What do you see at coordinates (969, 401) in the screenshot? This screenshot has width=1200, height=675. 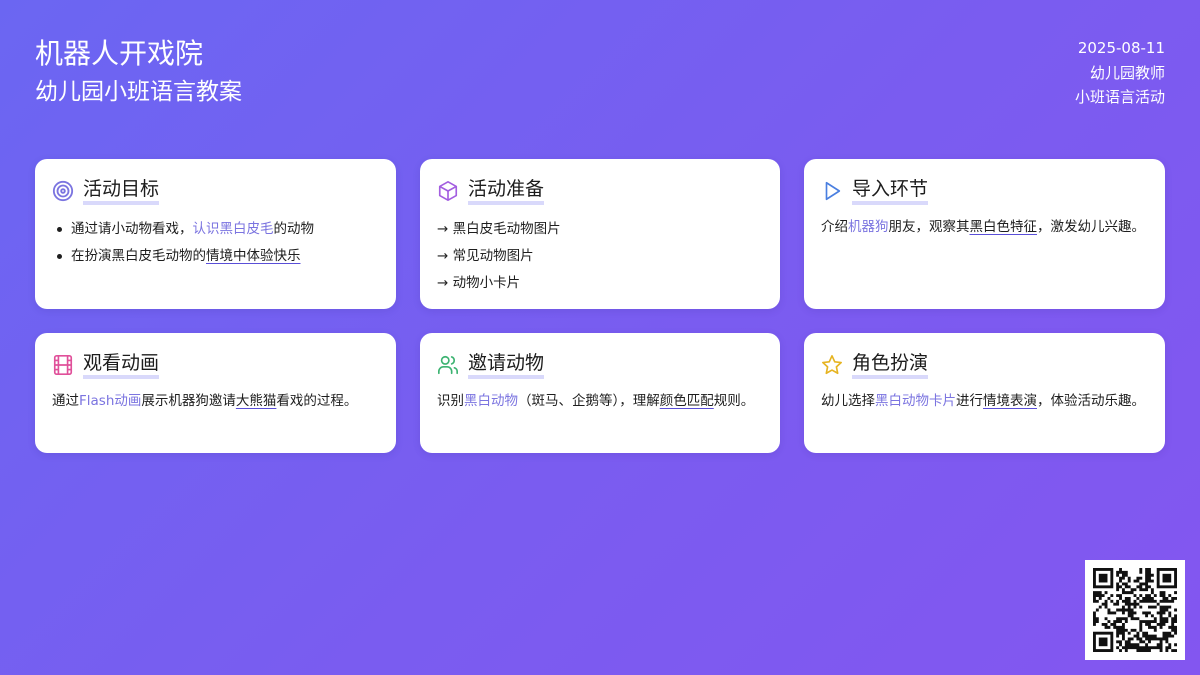 I see `text-segment: 进行` at bounding box center [969, 401].